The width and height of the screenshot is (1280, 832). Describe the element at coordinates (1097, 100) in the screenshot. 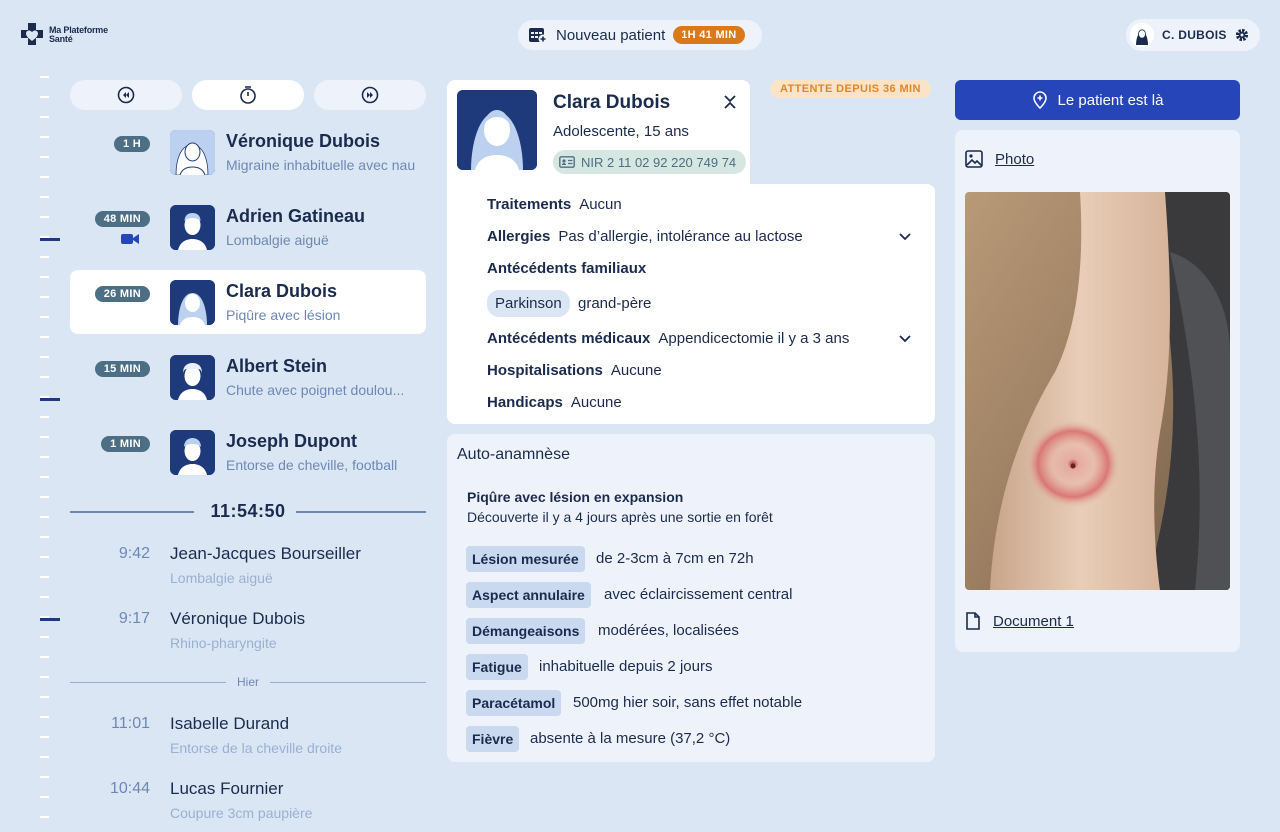

I see `patient-arrived-button: Le patient est là` at that location.